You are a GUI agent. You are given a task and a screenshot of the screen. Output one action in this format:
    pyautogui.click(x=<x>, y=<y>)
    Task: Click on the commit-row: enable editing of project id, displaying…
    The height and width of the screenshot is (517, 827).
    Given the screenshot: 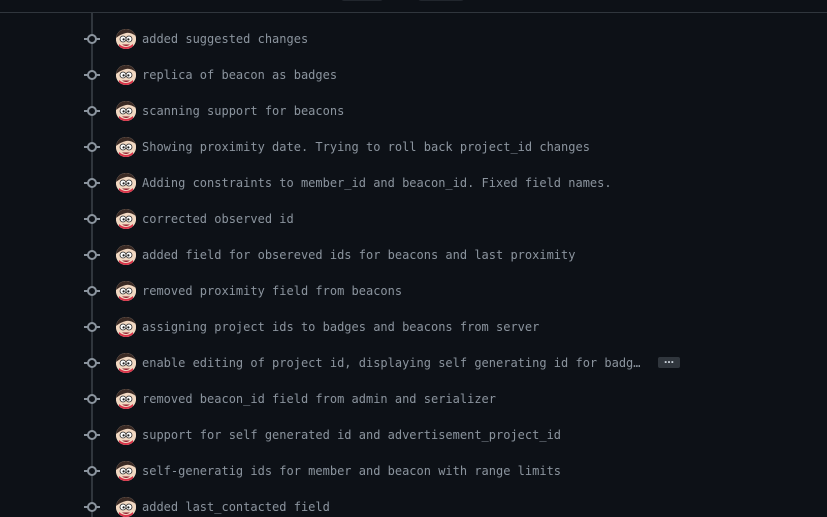 What is the action you would take?
    pyautogui.click(x=413, y=363)
    